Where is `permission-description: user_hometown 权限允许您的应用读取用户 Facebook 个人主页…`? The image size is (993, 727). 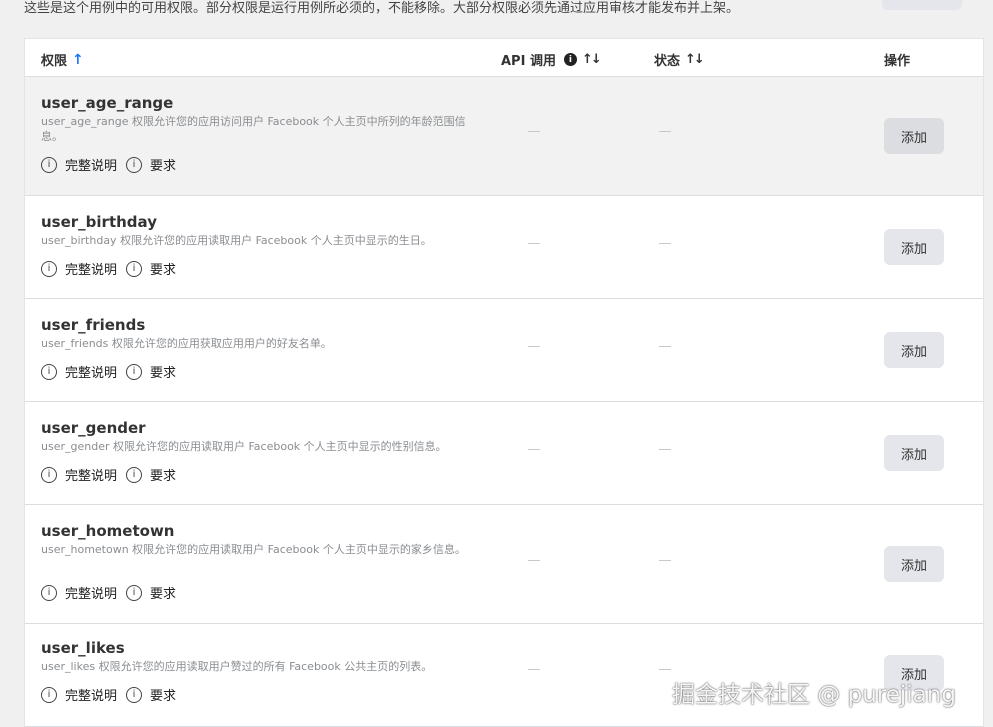 permission-description: user_hometown 权限允许您的应用读取用户 Facebook 个人主页… is located at coordinates (253, 549).